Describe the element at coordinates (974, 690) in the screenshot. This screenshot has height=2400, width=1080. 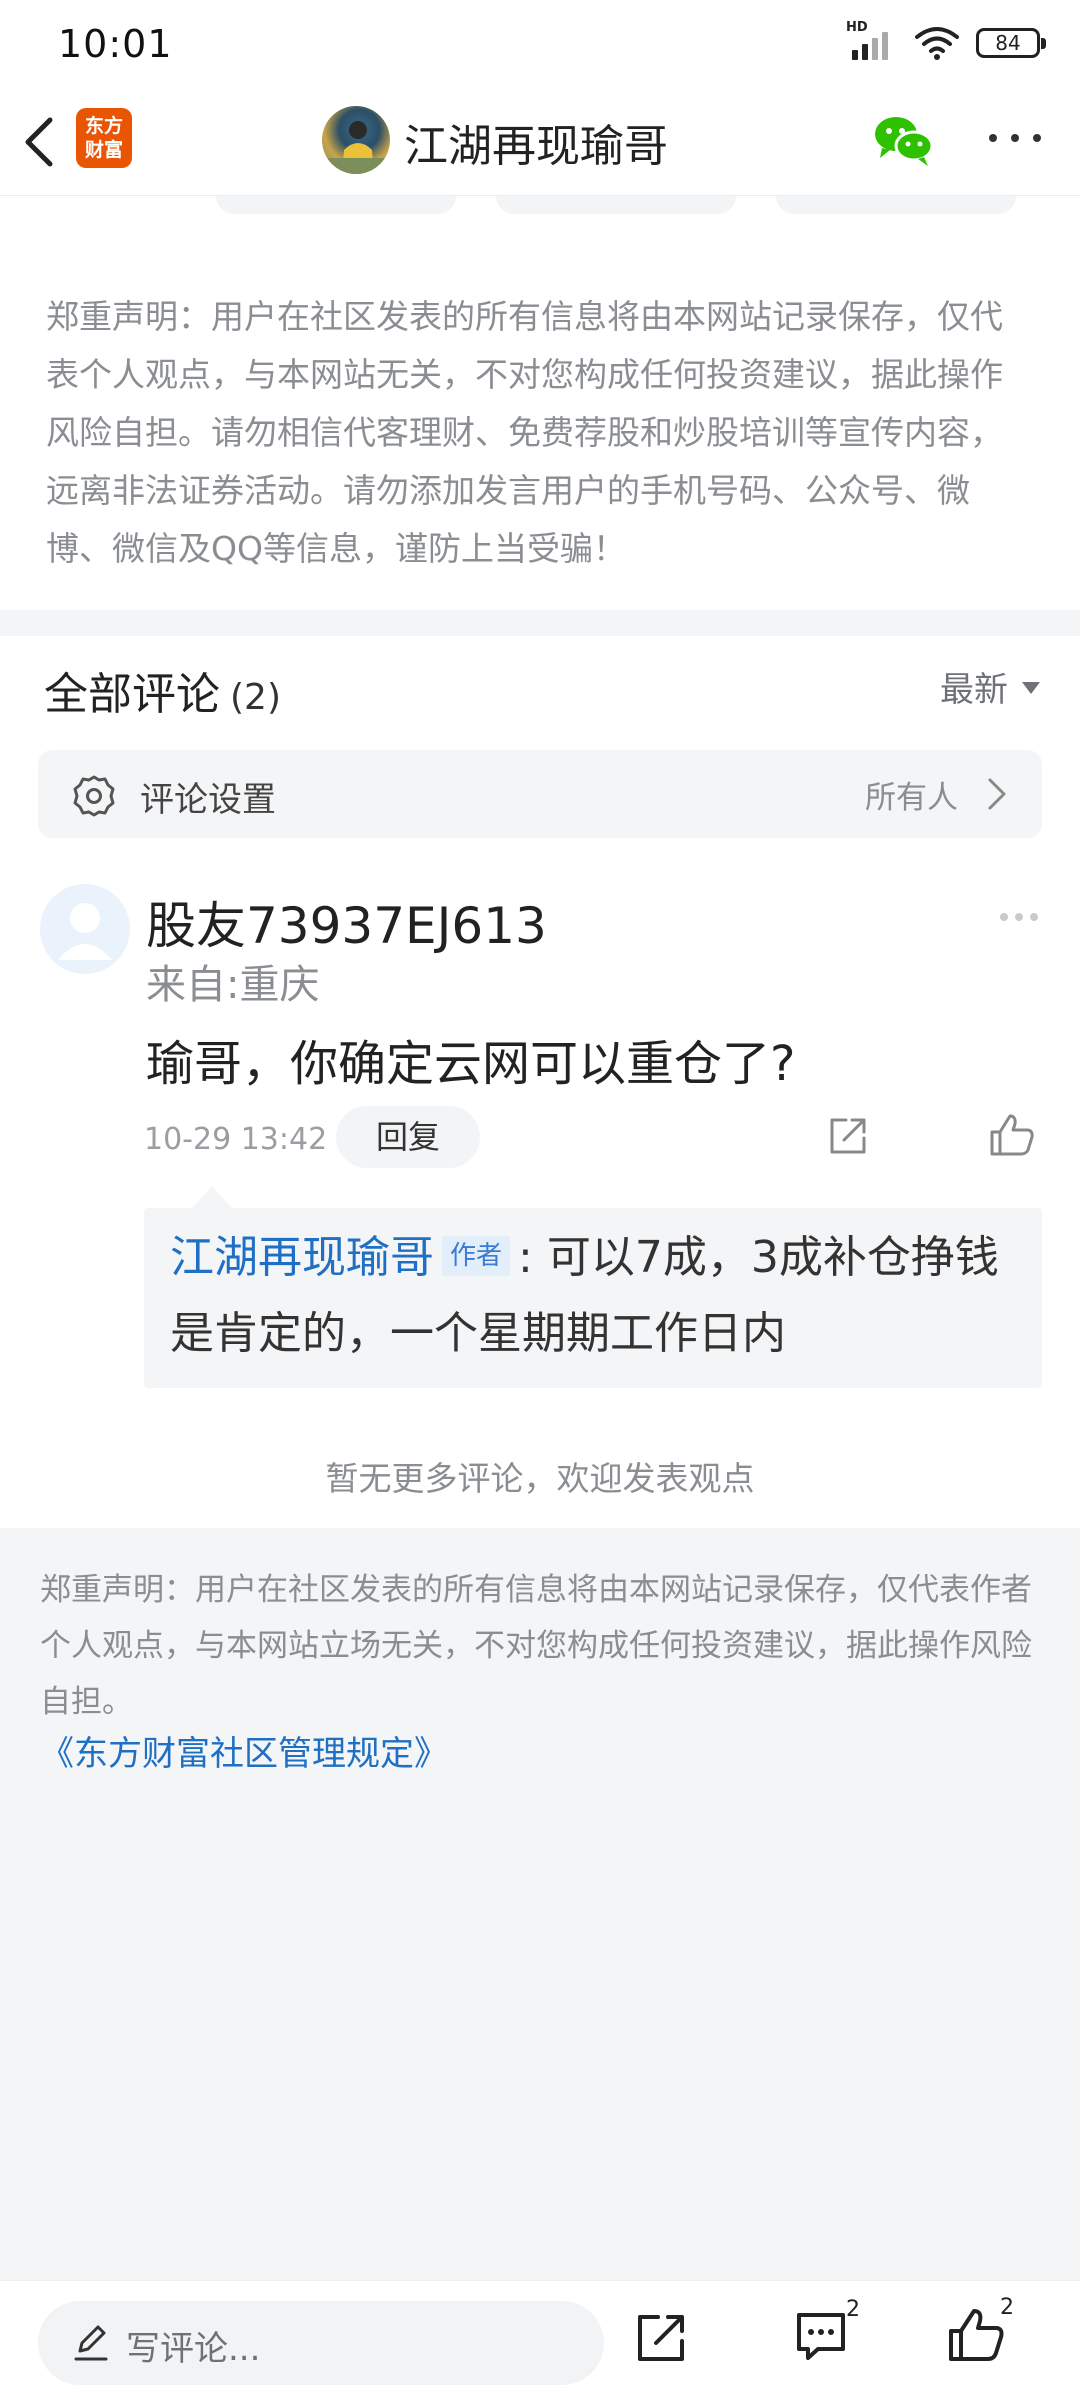
I see `sort-label: 最新` at that location.